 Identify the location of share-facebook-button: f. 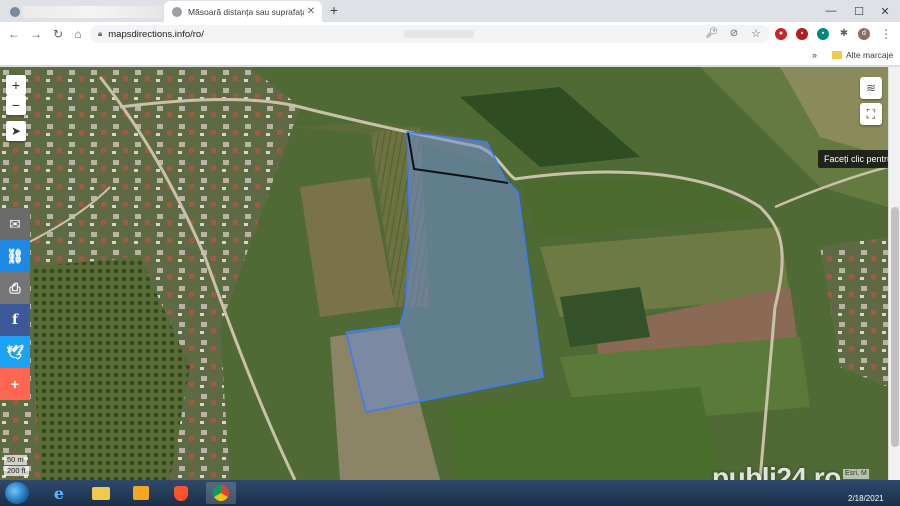
(15, 320).